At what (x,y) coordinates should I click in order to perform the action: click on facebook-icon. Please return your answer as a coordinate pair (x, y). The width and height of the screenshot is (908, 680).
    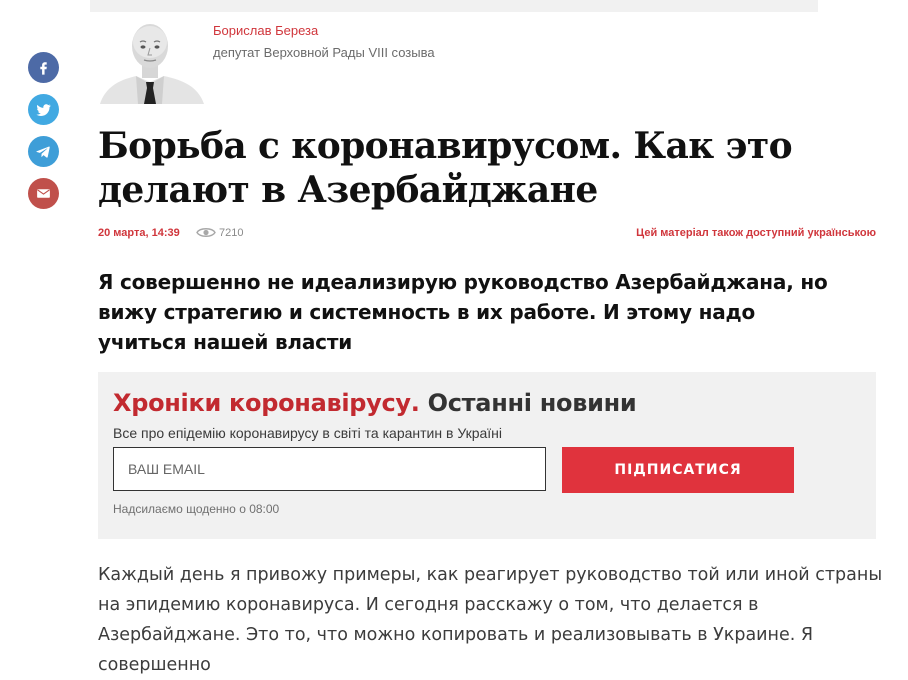
    Looking at the image, I should click on (43, 68).